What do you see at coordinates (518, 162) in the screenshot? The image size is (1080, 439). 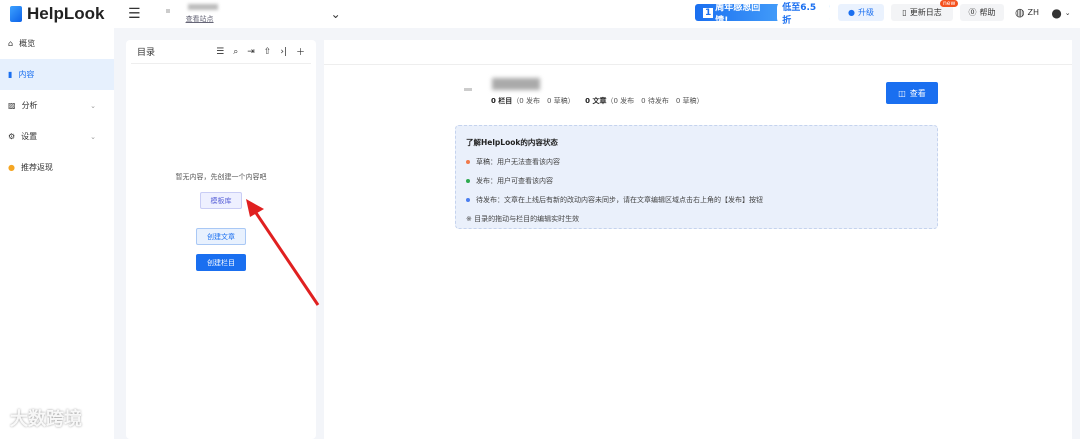 I see `status-text: 草稿：用户无法查看该内容` at bounding box center [518, 162].